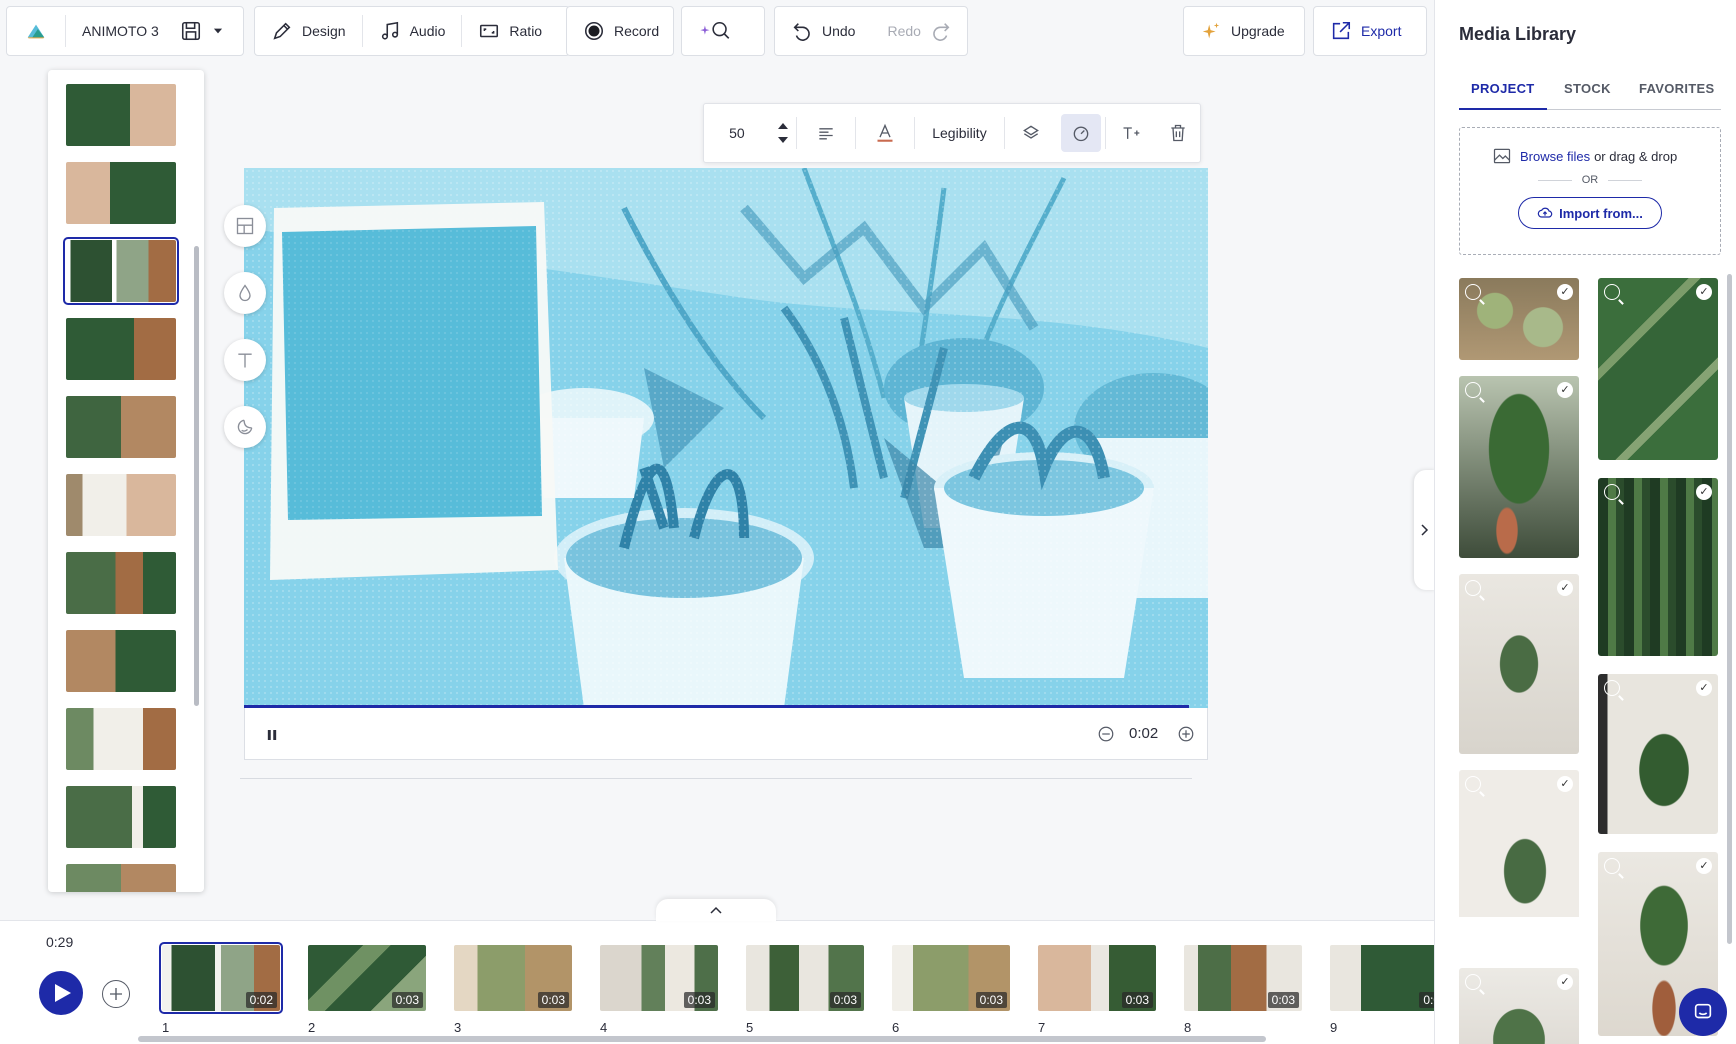 This screenshot has width=1736, height=1044. I want to click on record-button: Record, so click(621, 31).